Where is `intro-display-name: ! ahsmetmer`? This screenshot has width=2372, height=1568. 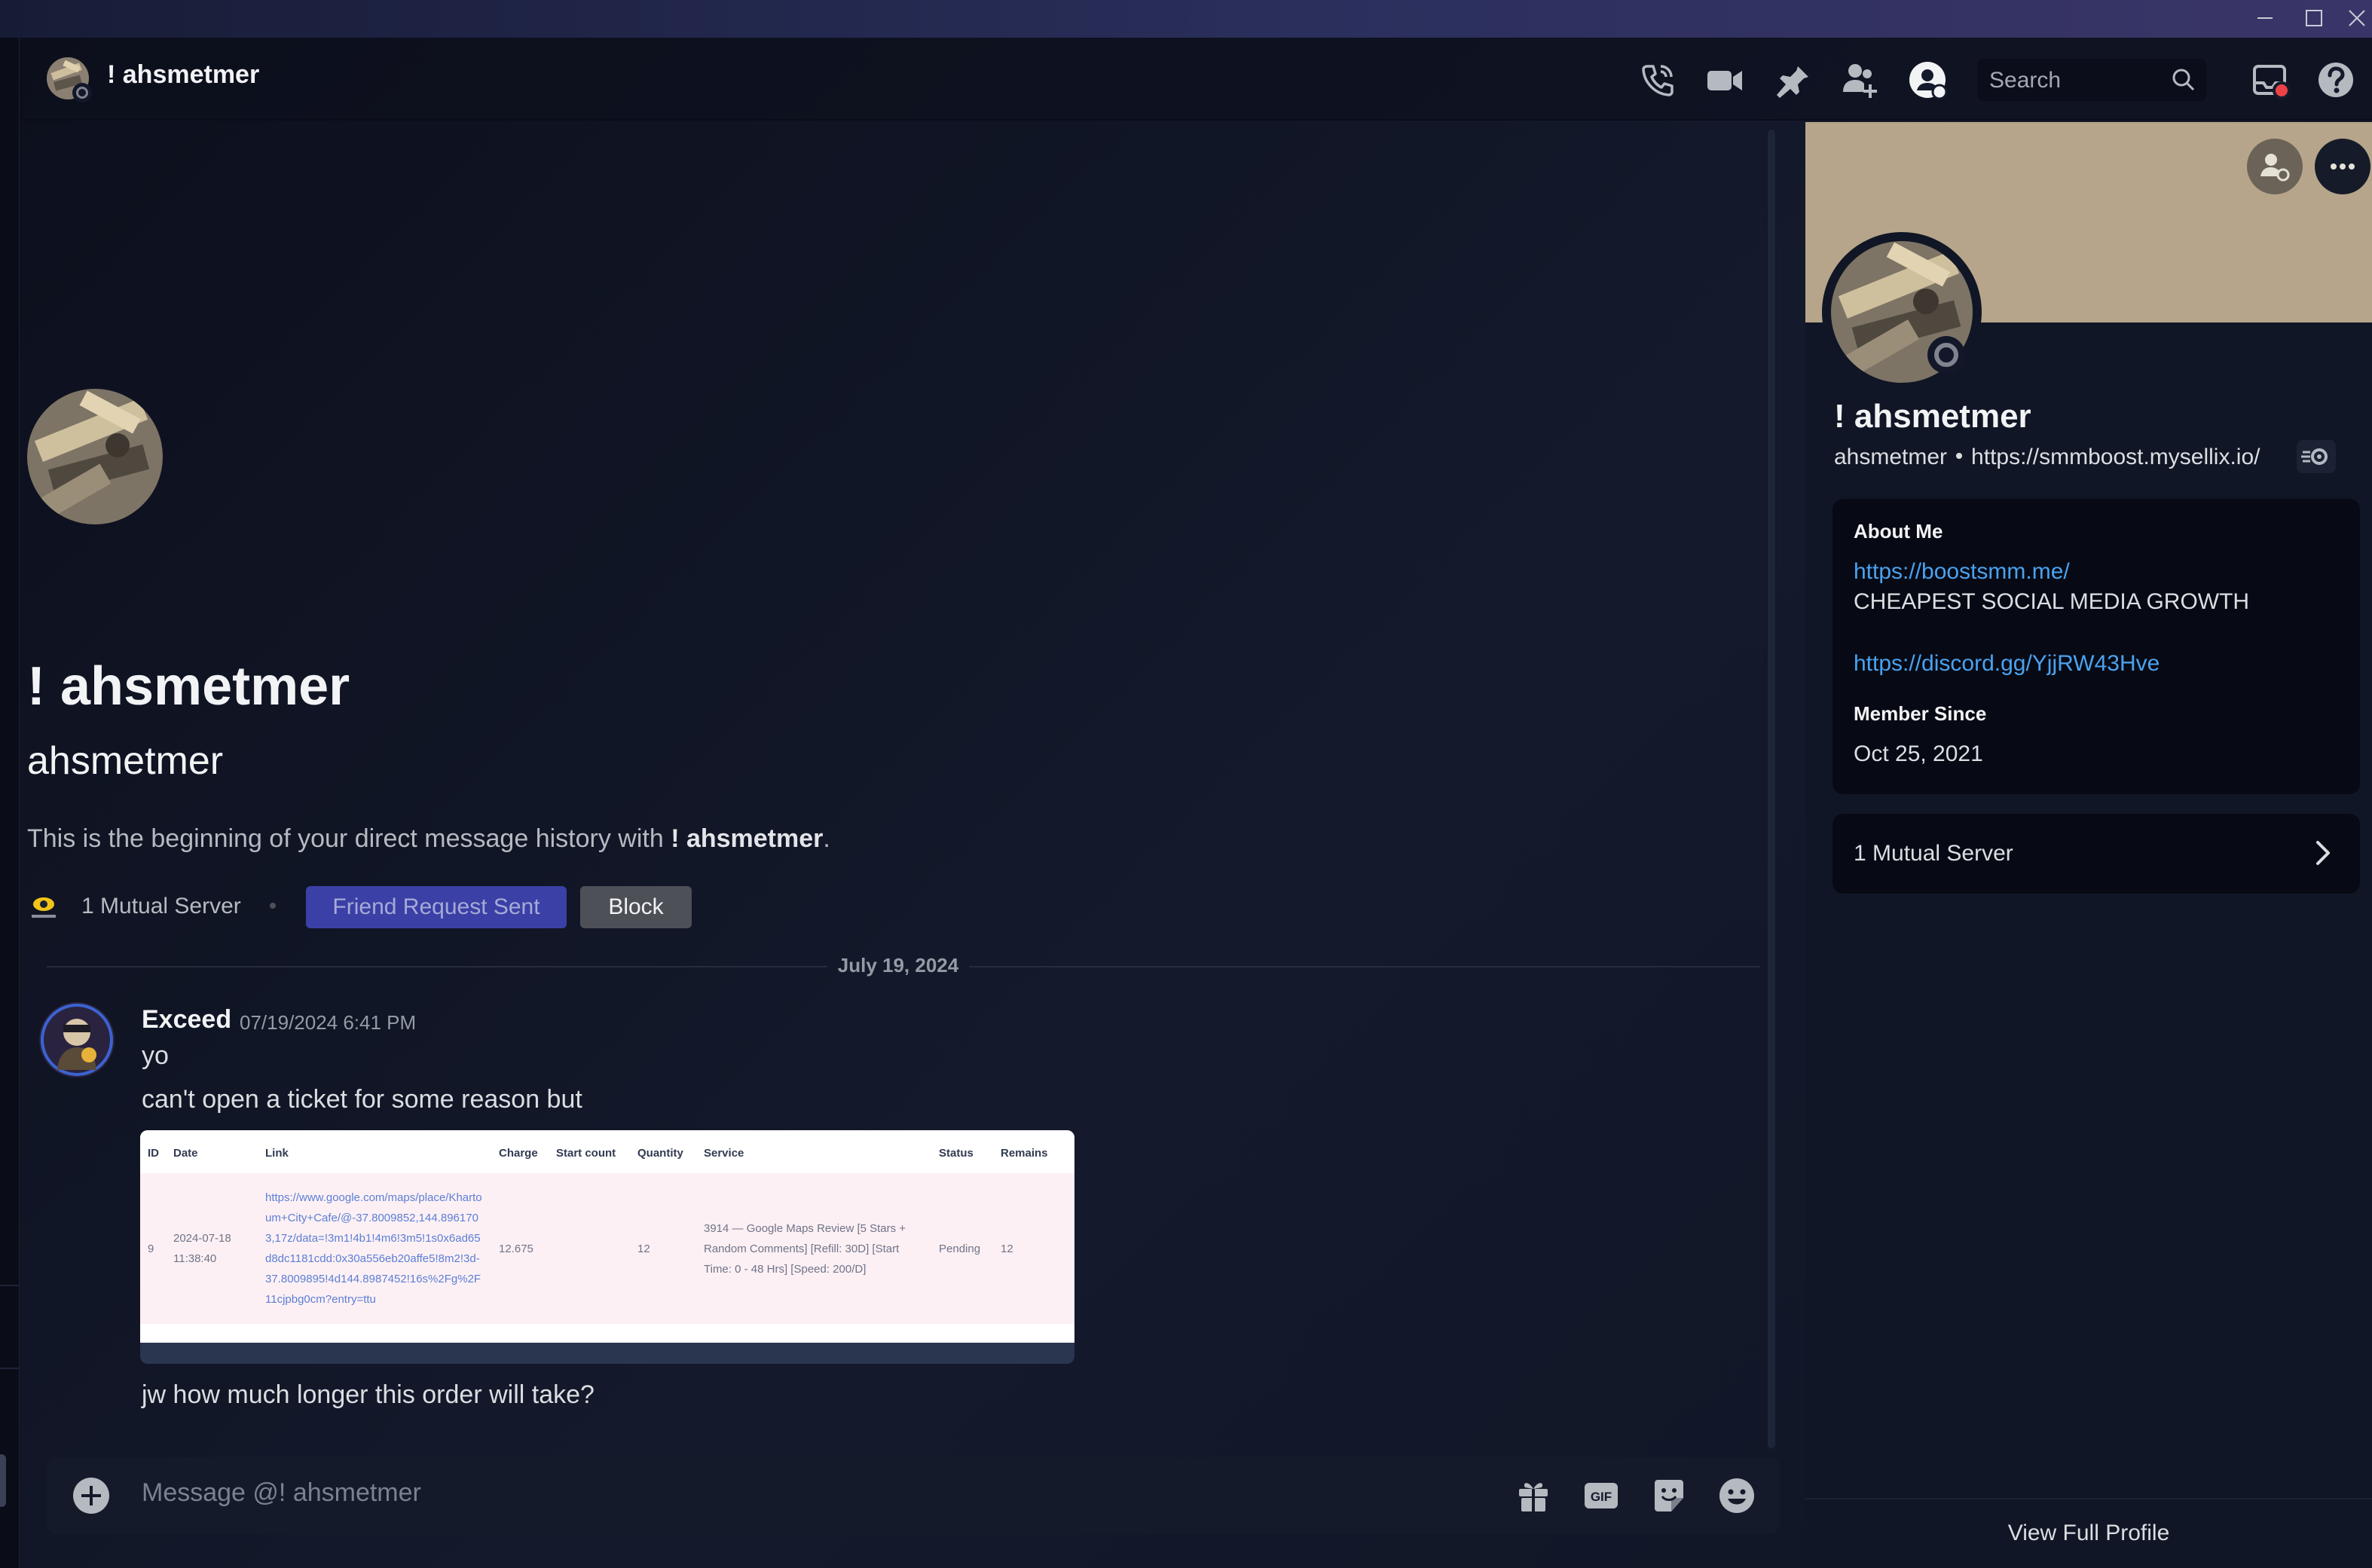
intro-display-name: ! ahsmetmer is located at coordinates (189, 686).